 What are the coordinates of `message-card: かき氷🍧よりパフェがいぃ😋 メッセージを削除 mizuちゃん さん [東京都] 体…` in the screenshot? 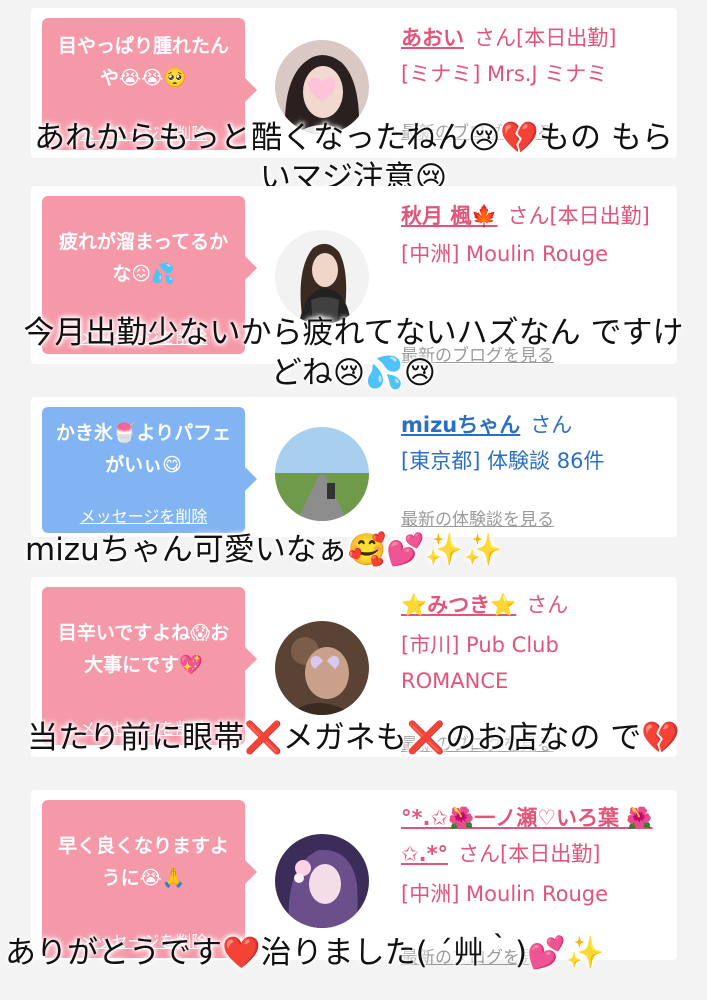 It's located at (354, 467).